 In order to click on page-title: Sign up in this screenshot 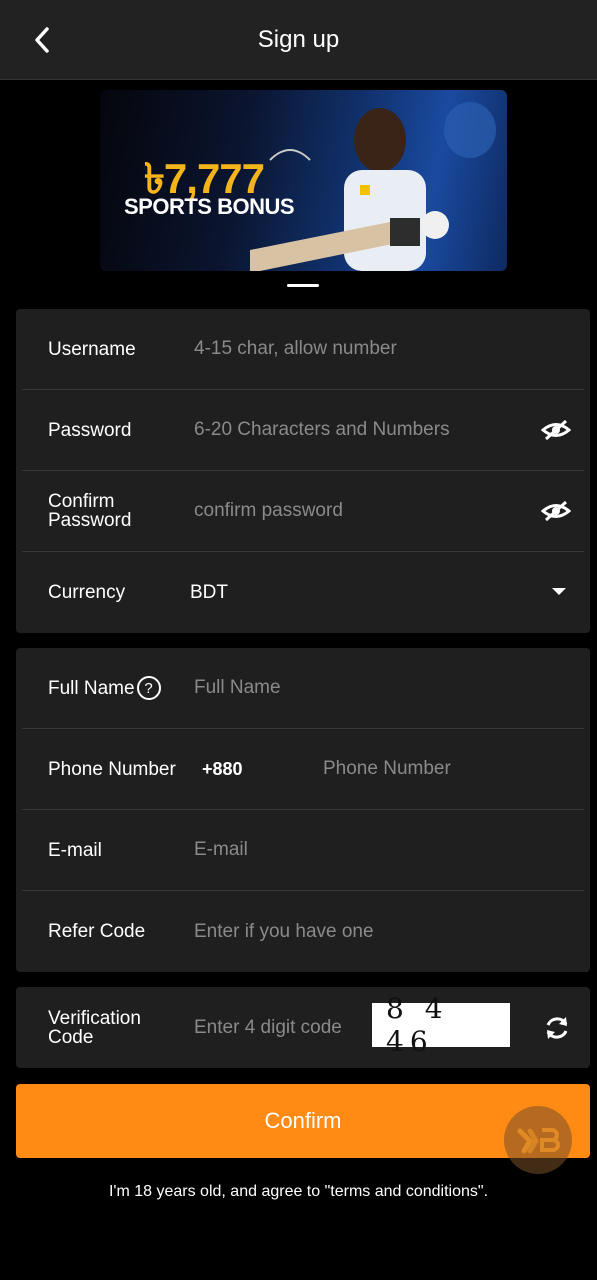, I will do `click(298, 39)`.